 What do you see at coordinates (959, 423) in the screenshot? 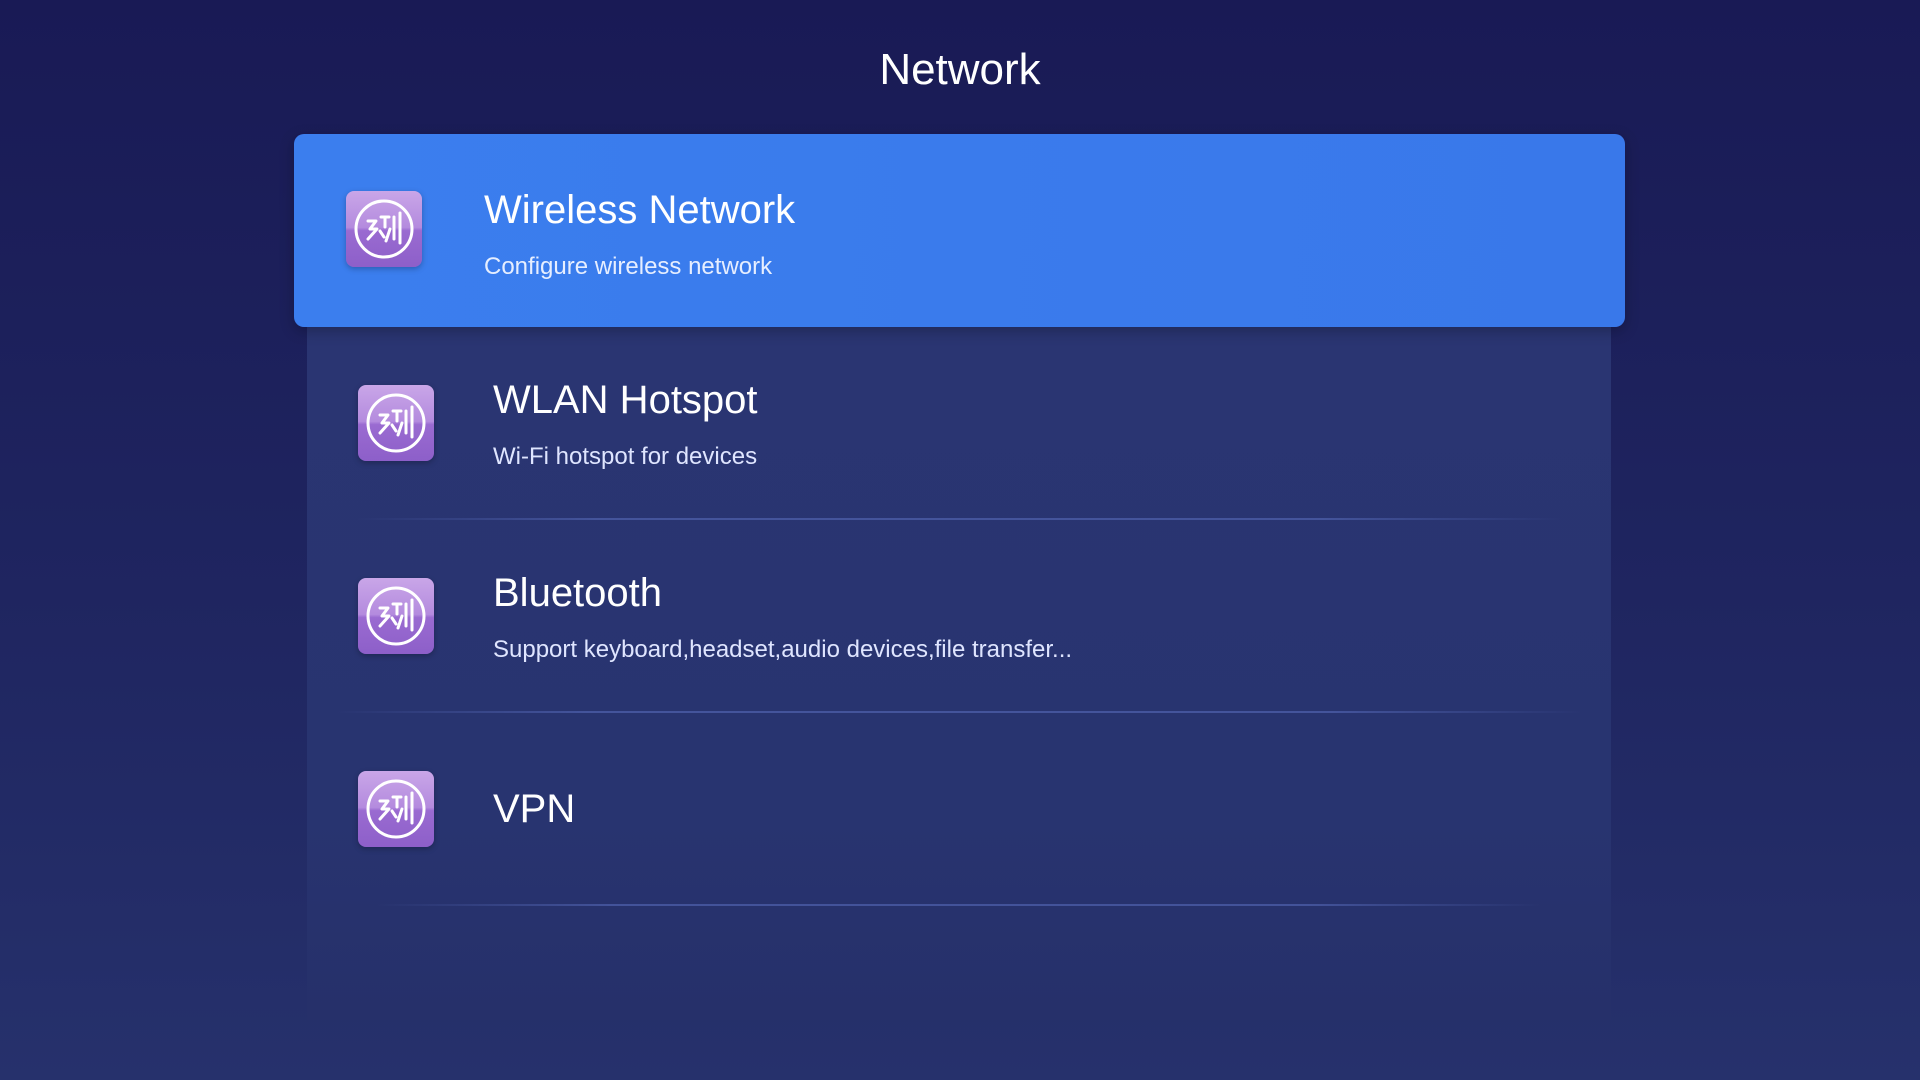
I see `menu-item-wlan-hotspot: WLAN Hotspot Wi-Fi hotspot for devices` at bounding box center [959, 423].